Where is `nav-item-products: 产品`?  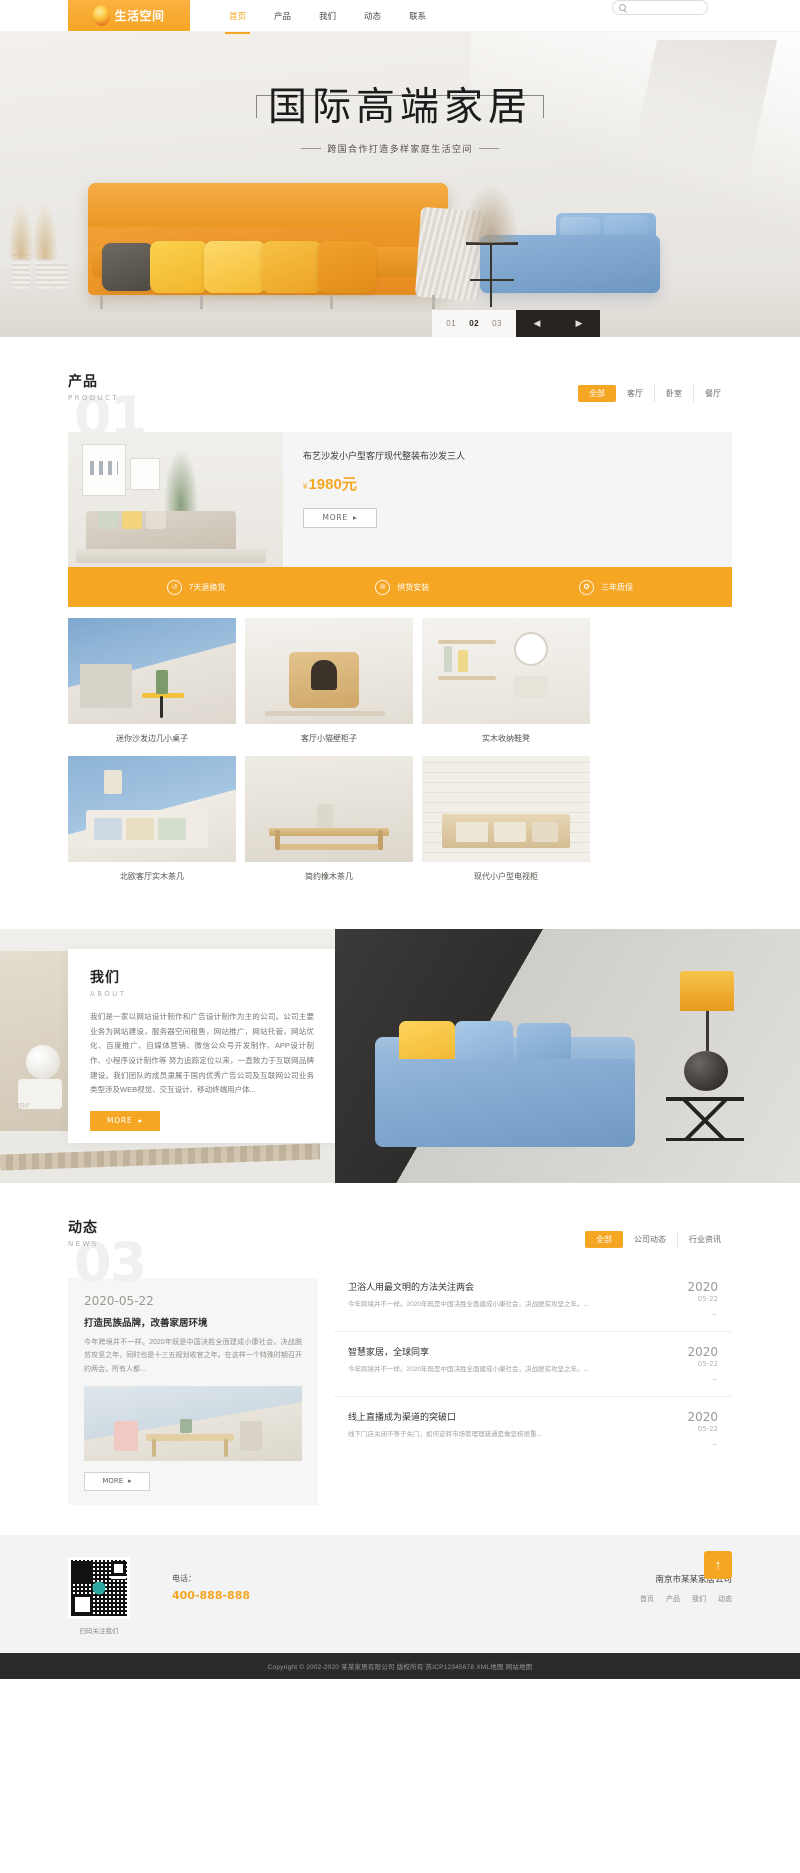 nav-item-products: 产品 is located at coordinates (282, 16).